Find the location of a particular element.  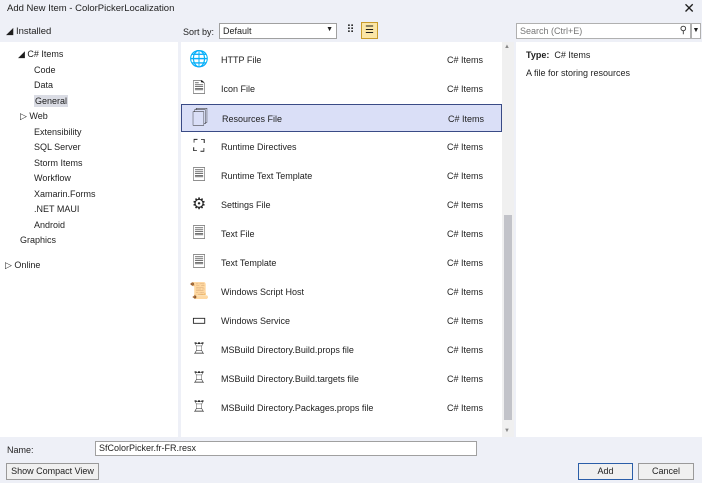

type-label: Type: is located at coordinates (538, 55).